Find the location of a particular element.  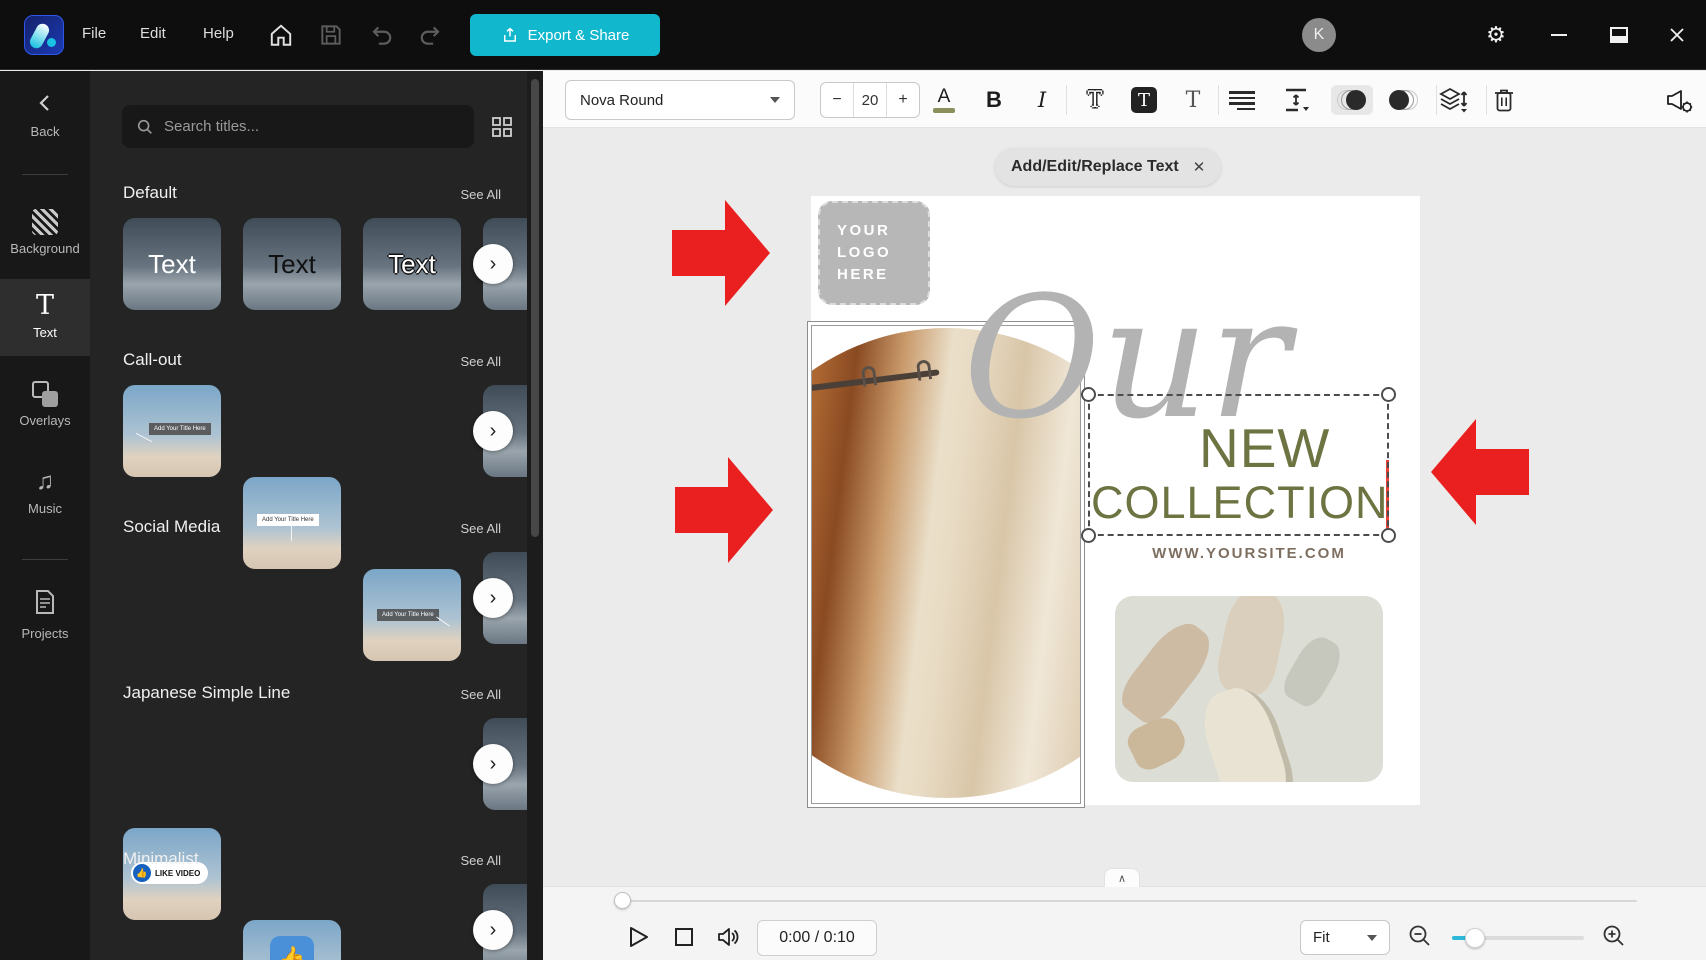

template-thumb-text-white: Text is located at coordinates (172, 264).